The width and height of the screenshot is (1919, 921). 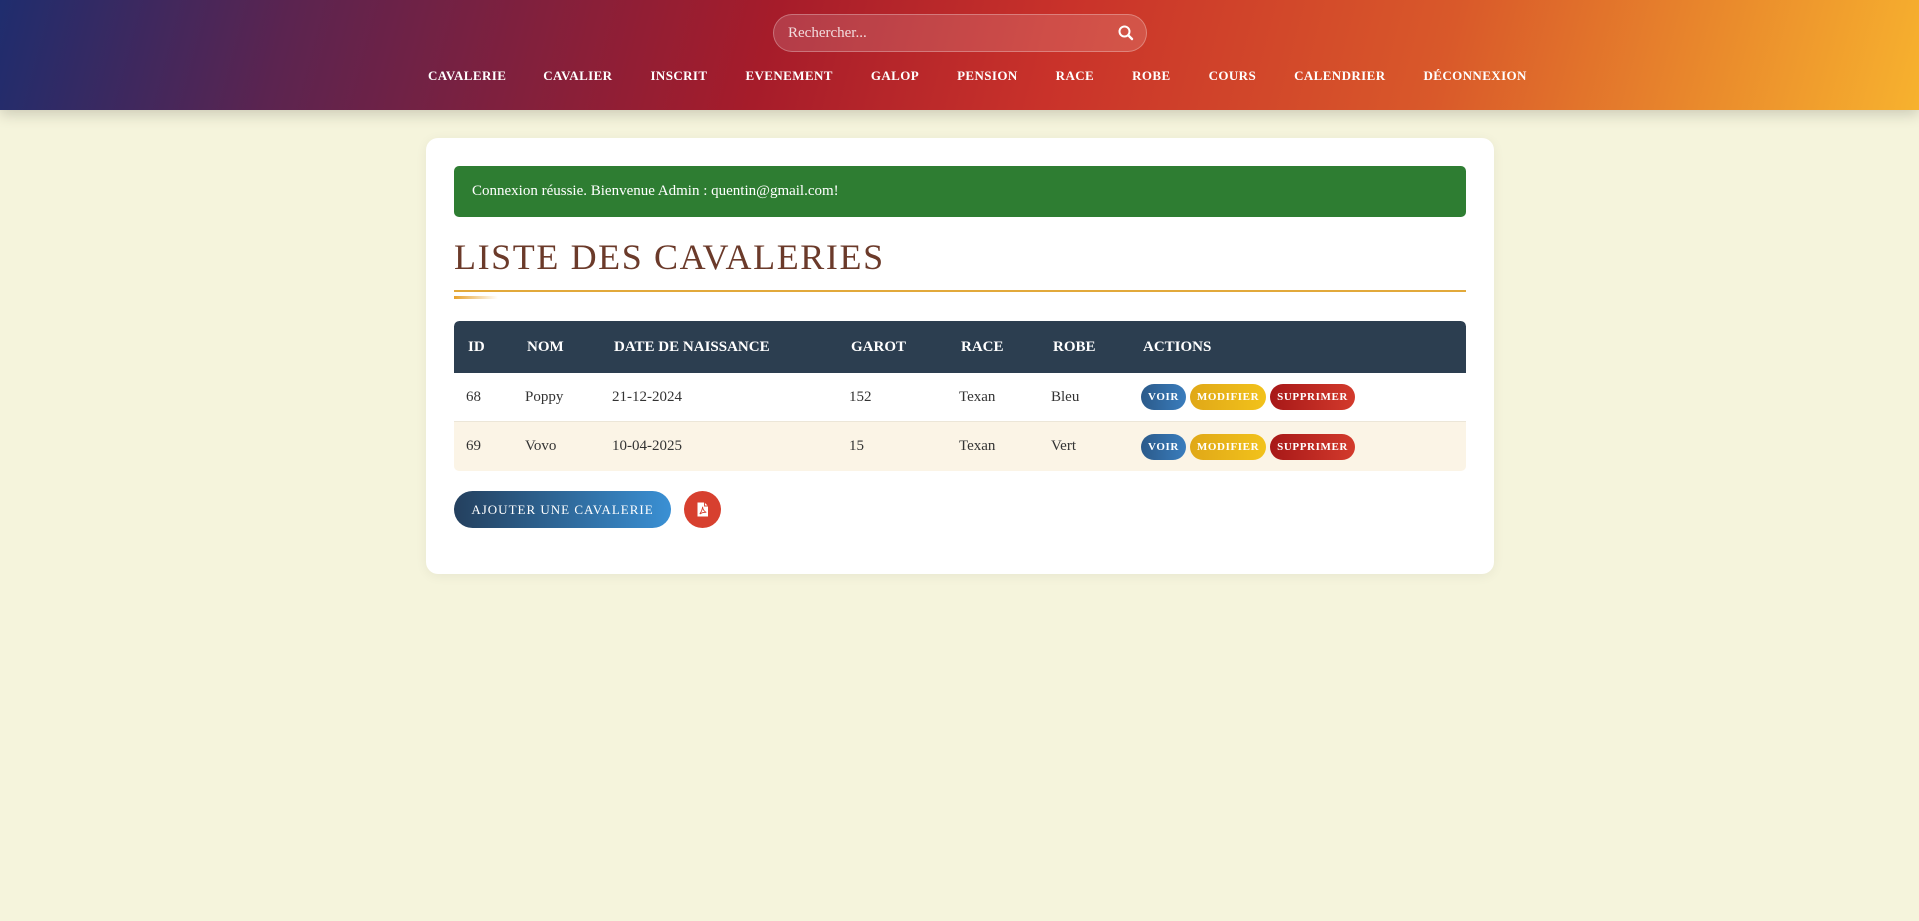 I want to click on nav-item-evenement: EVENEMENT, so click(x=788, y=76).